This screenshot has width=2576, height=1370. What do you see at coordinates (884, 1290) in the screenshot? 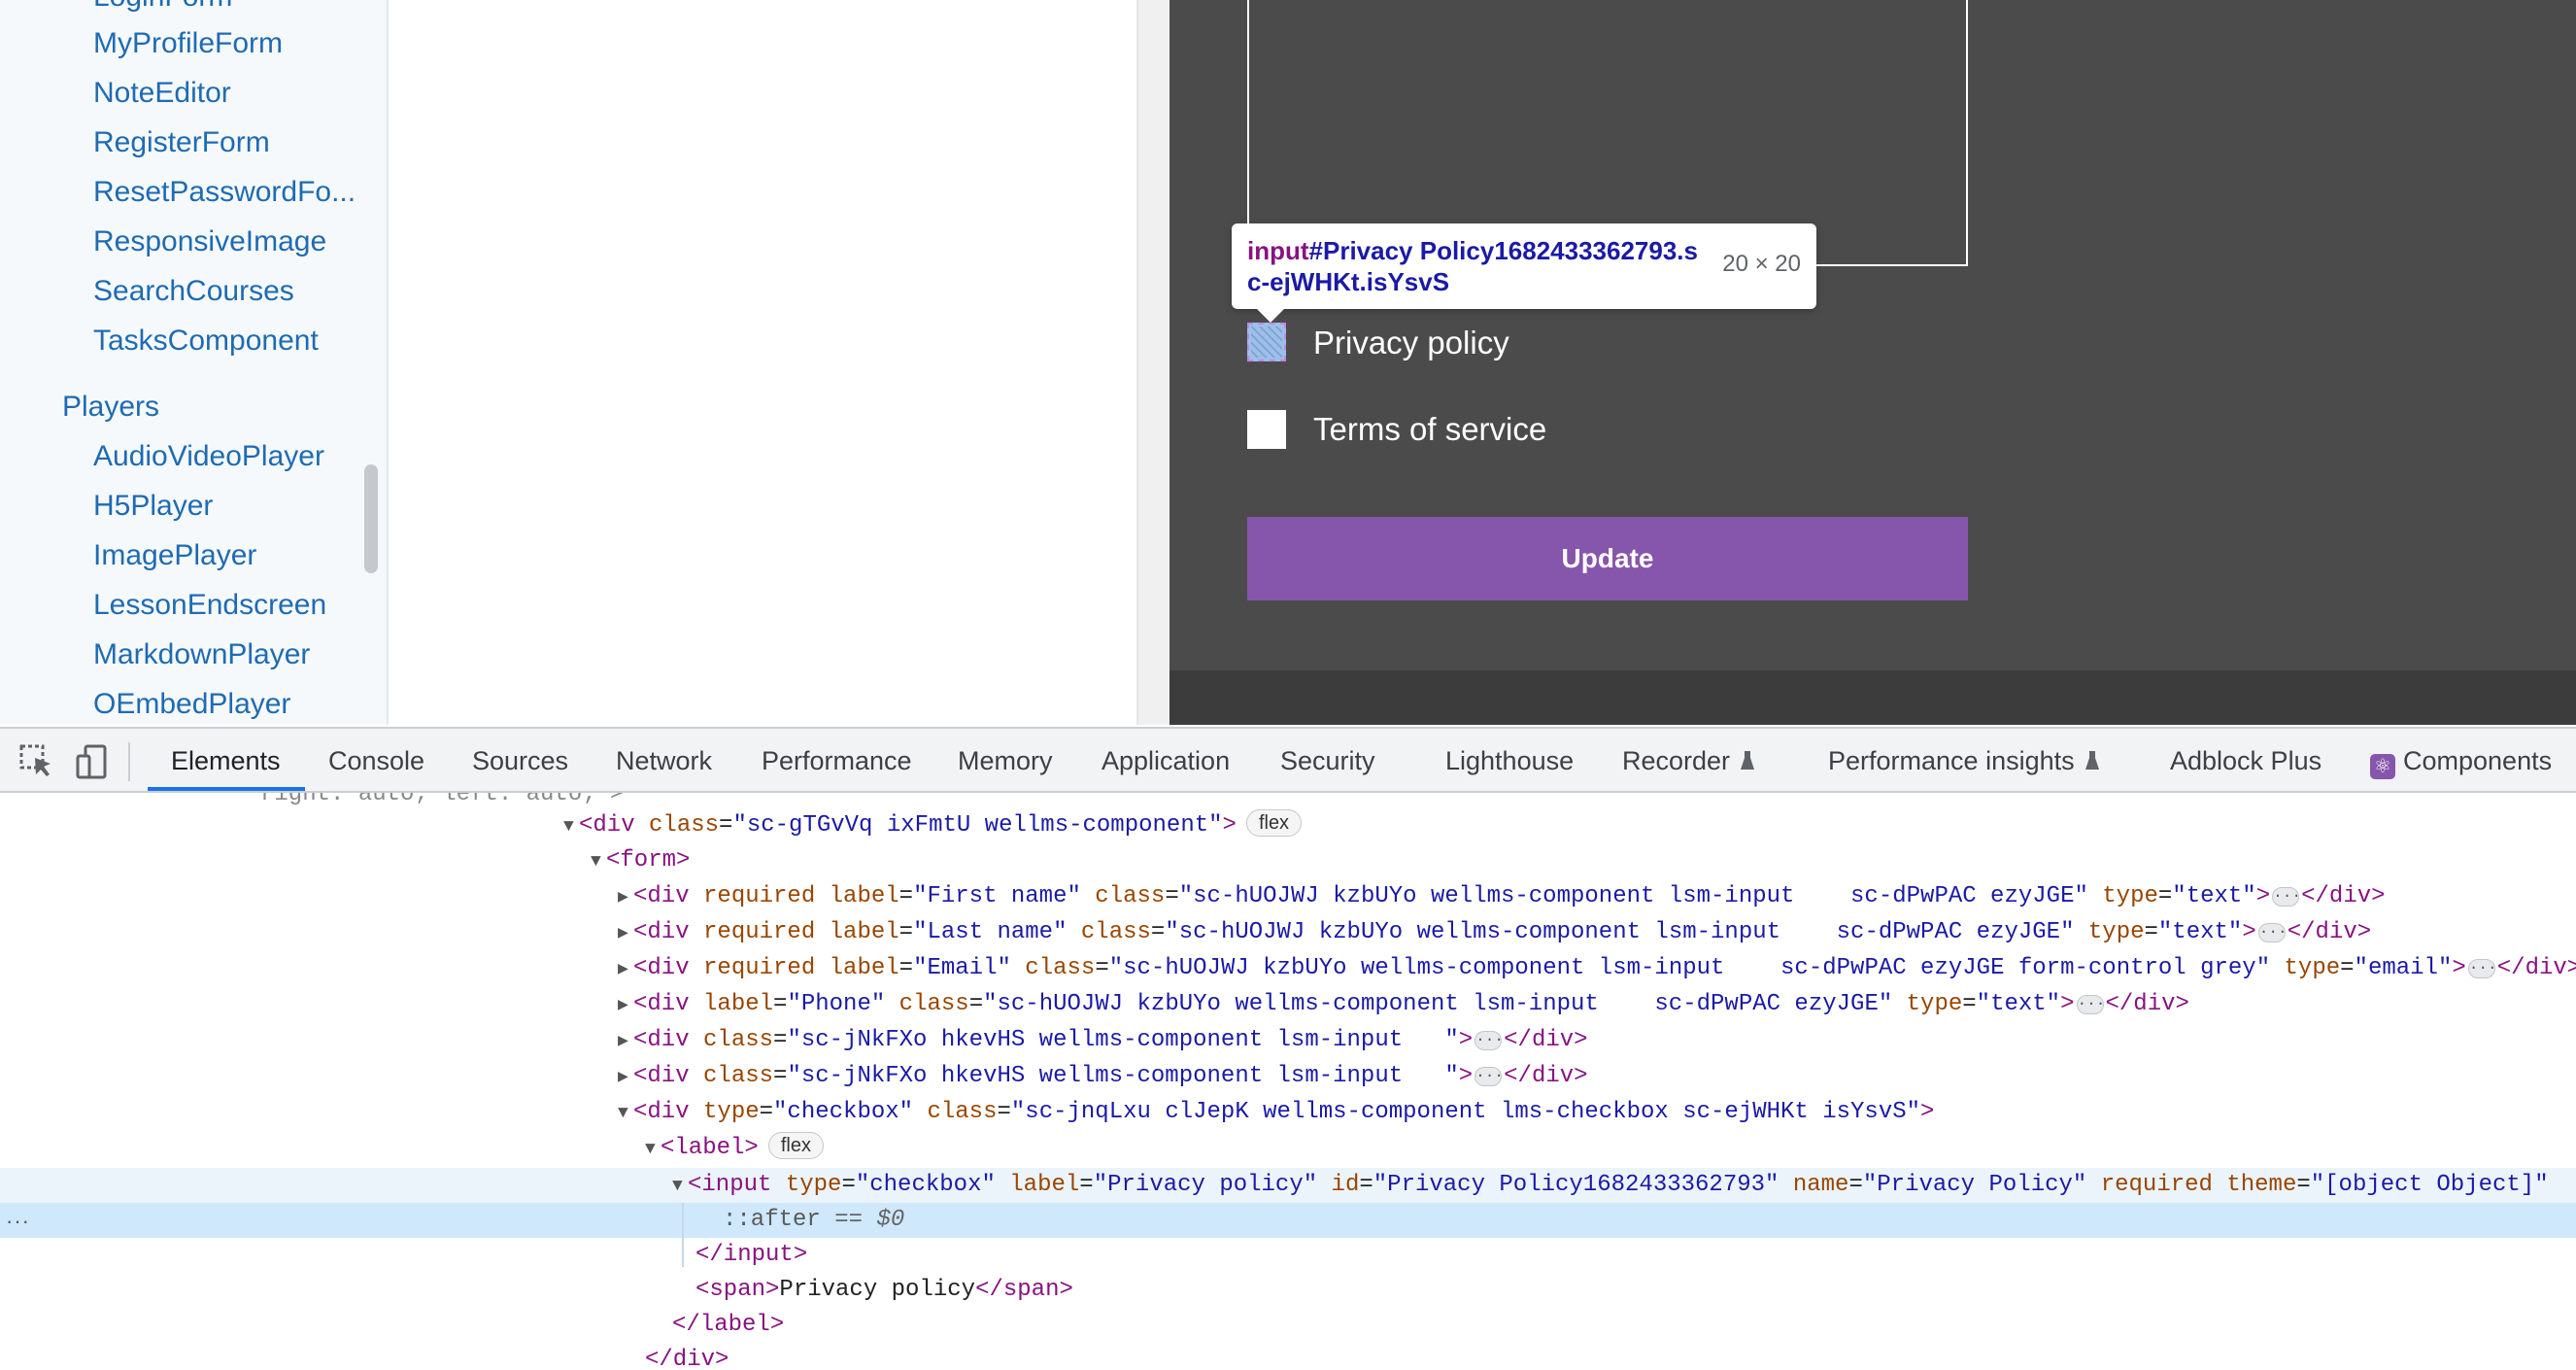
I see `dom-node-markup: <span>Privacy policy</span>` at bounding box center [884, 1290].